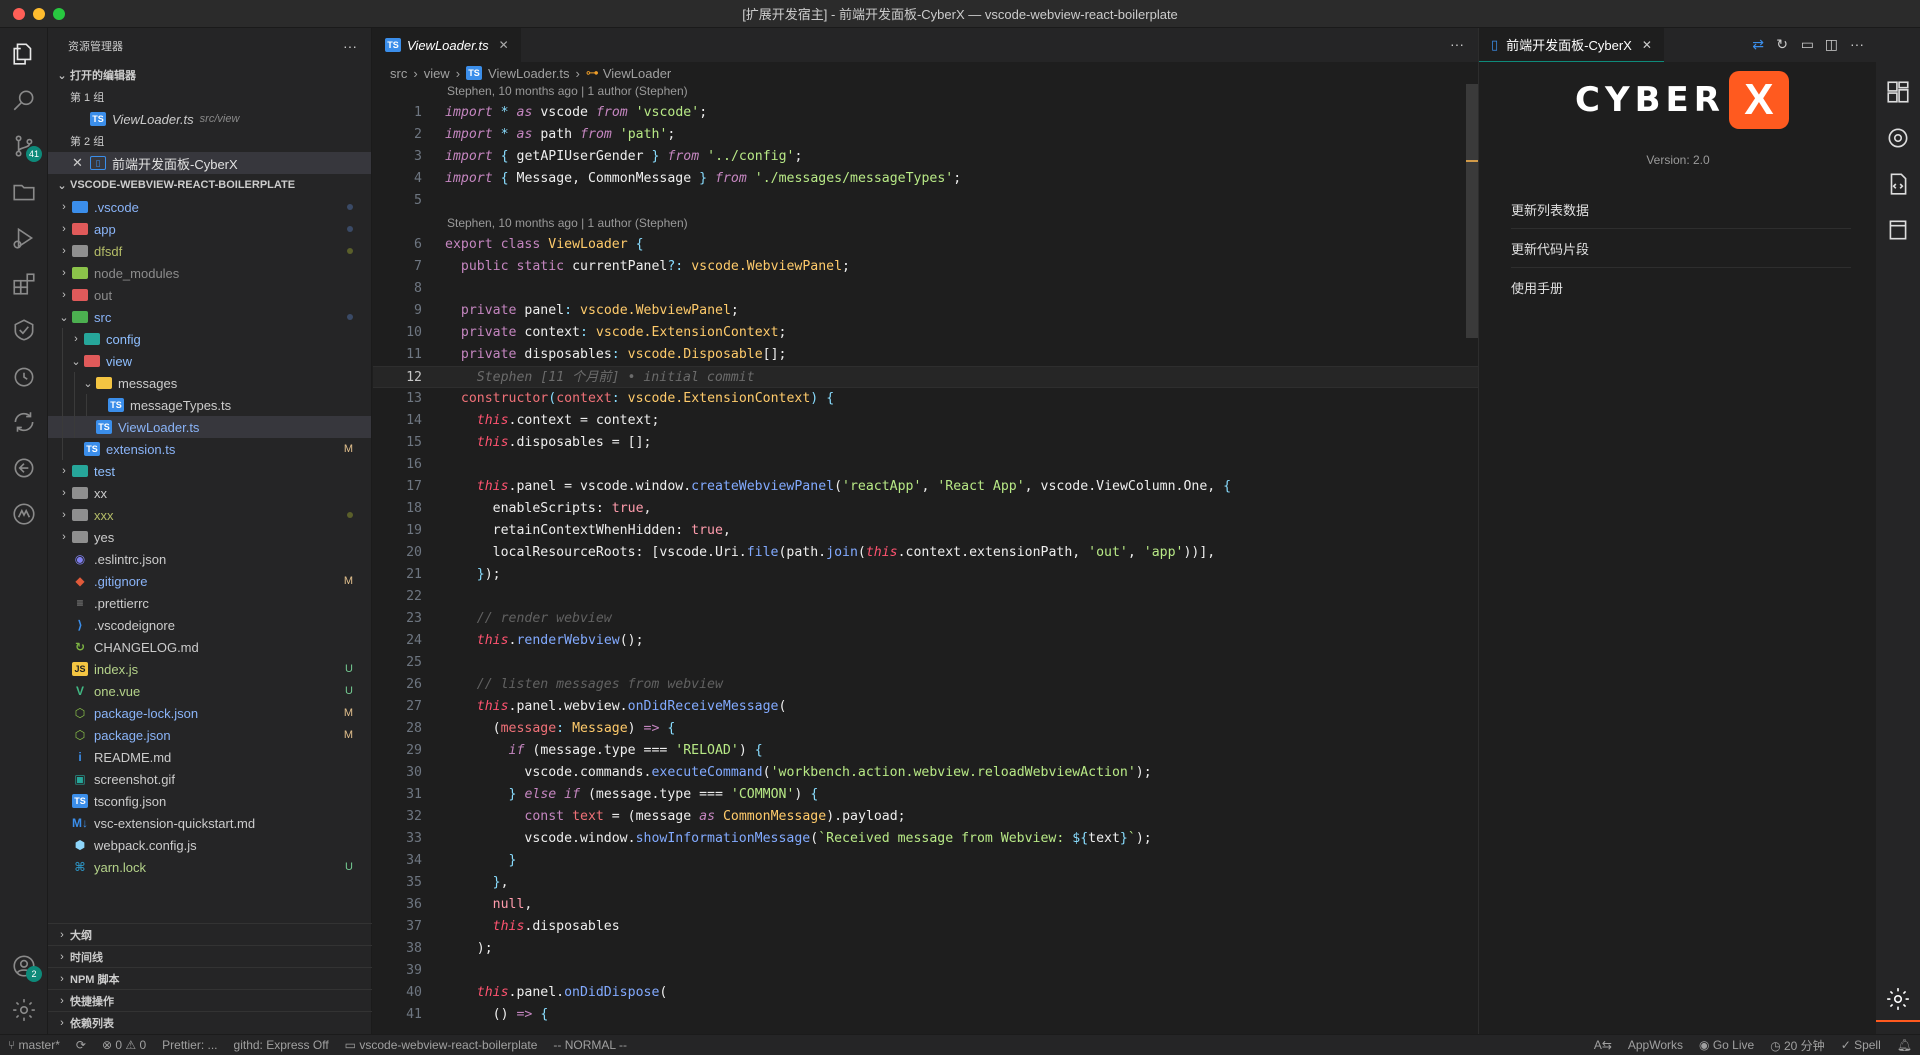 This screenshot has width=1920, height=1055. Describe the element at coordinates (528, 73) in the screenshot. I see `breadcrumb-item: ViewLoader.ts` at that location.